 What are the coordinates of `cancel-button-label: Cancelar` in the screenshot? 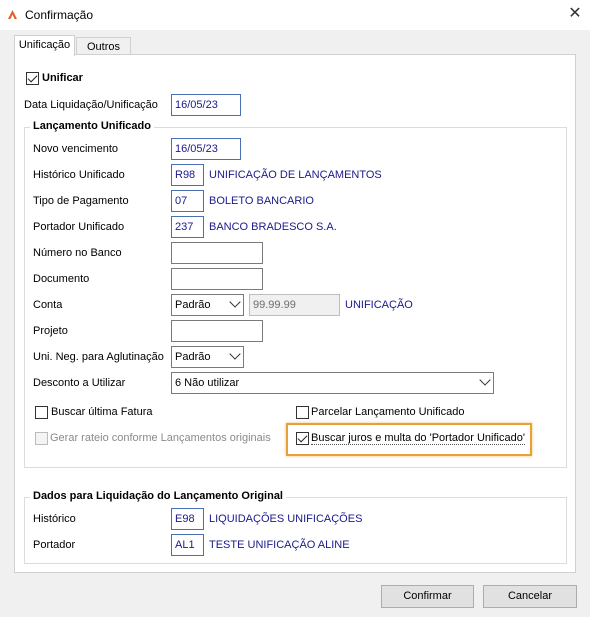 It's located at (530, 596).